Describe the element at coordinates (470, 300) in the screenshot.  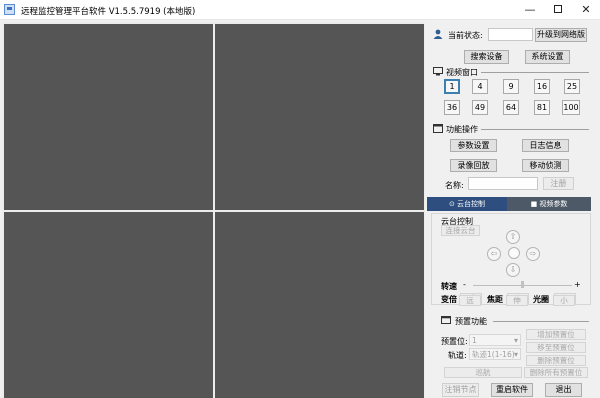
I see `zoom-far-button: 远` at that location.